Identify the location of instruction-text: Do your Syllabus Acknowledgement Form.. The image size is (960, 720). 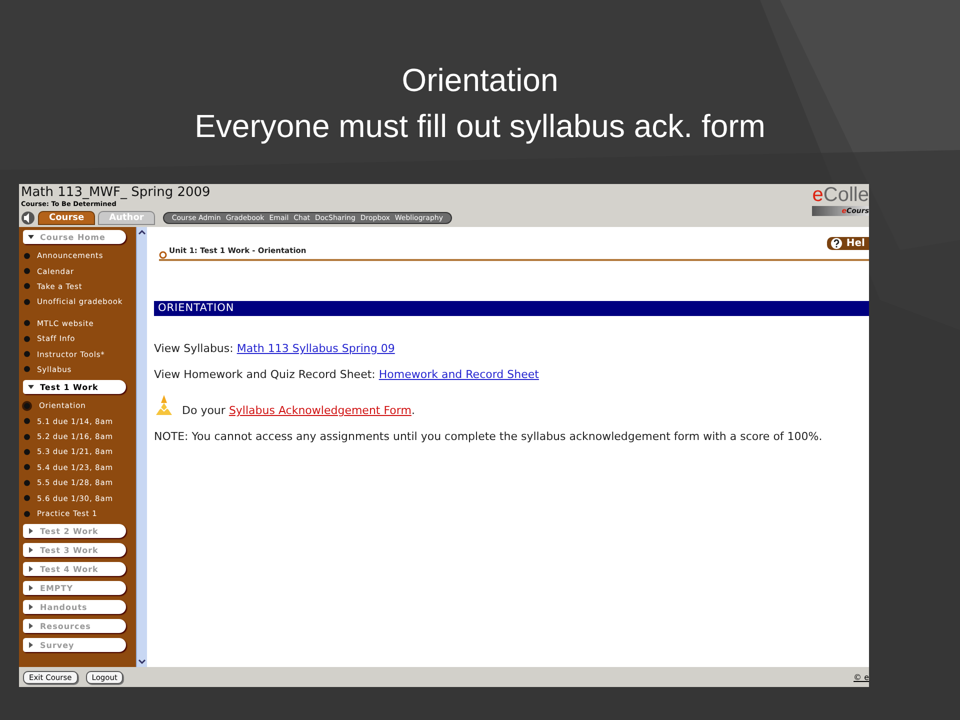
(298, 410).